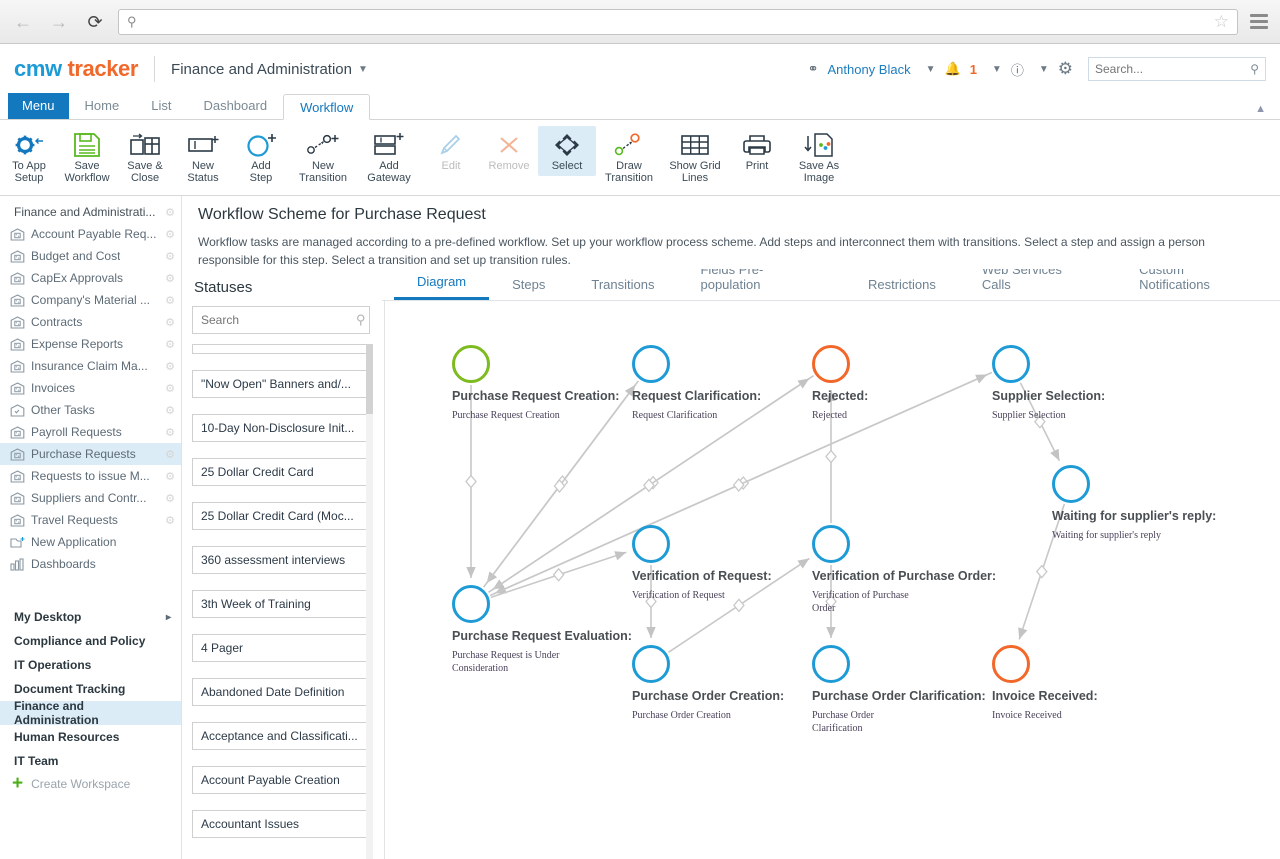 The image size is (1280, 859). What do you see at coordinates (90, 388) in the screenshot?
I see `sidebar-item-invoices: Invoices ⚙` at bounding box center [90, 388].